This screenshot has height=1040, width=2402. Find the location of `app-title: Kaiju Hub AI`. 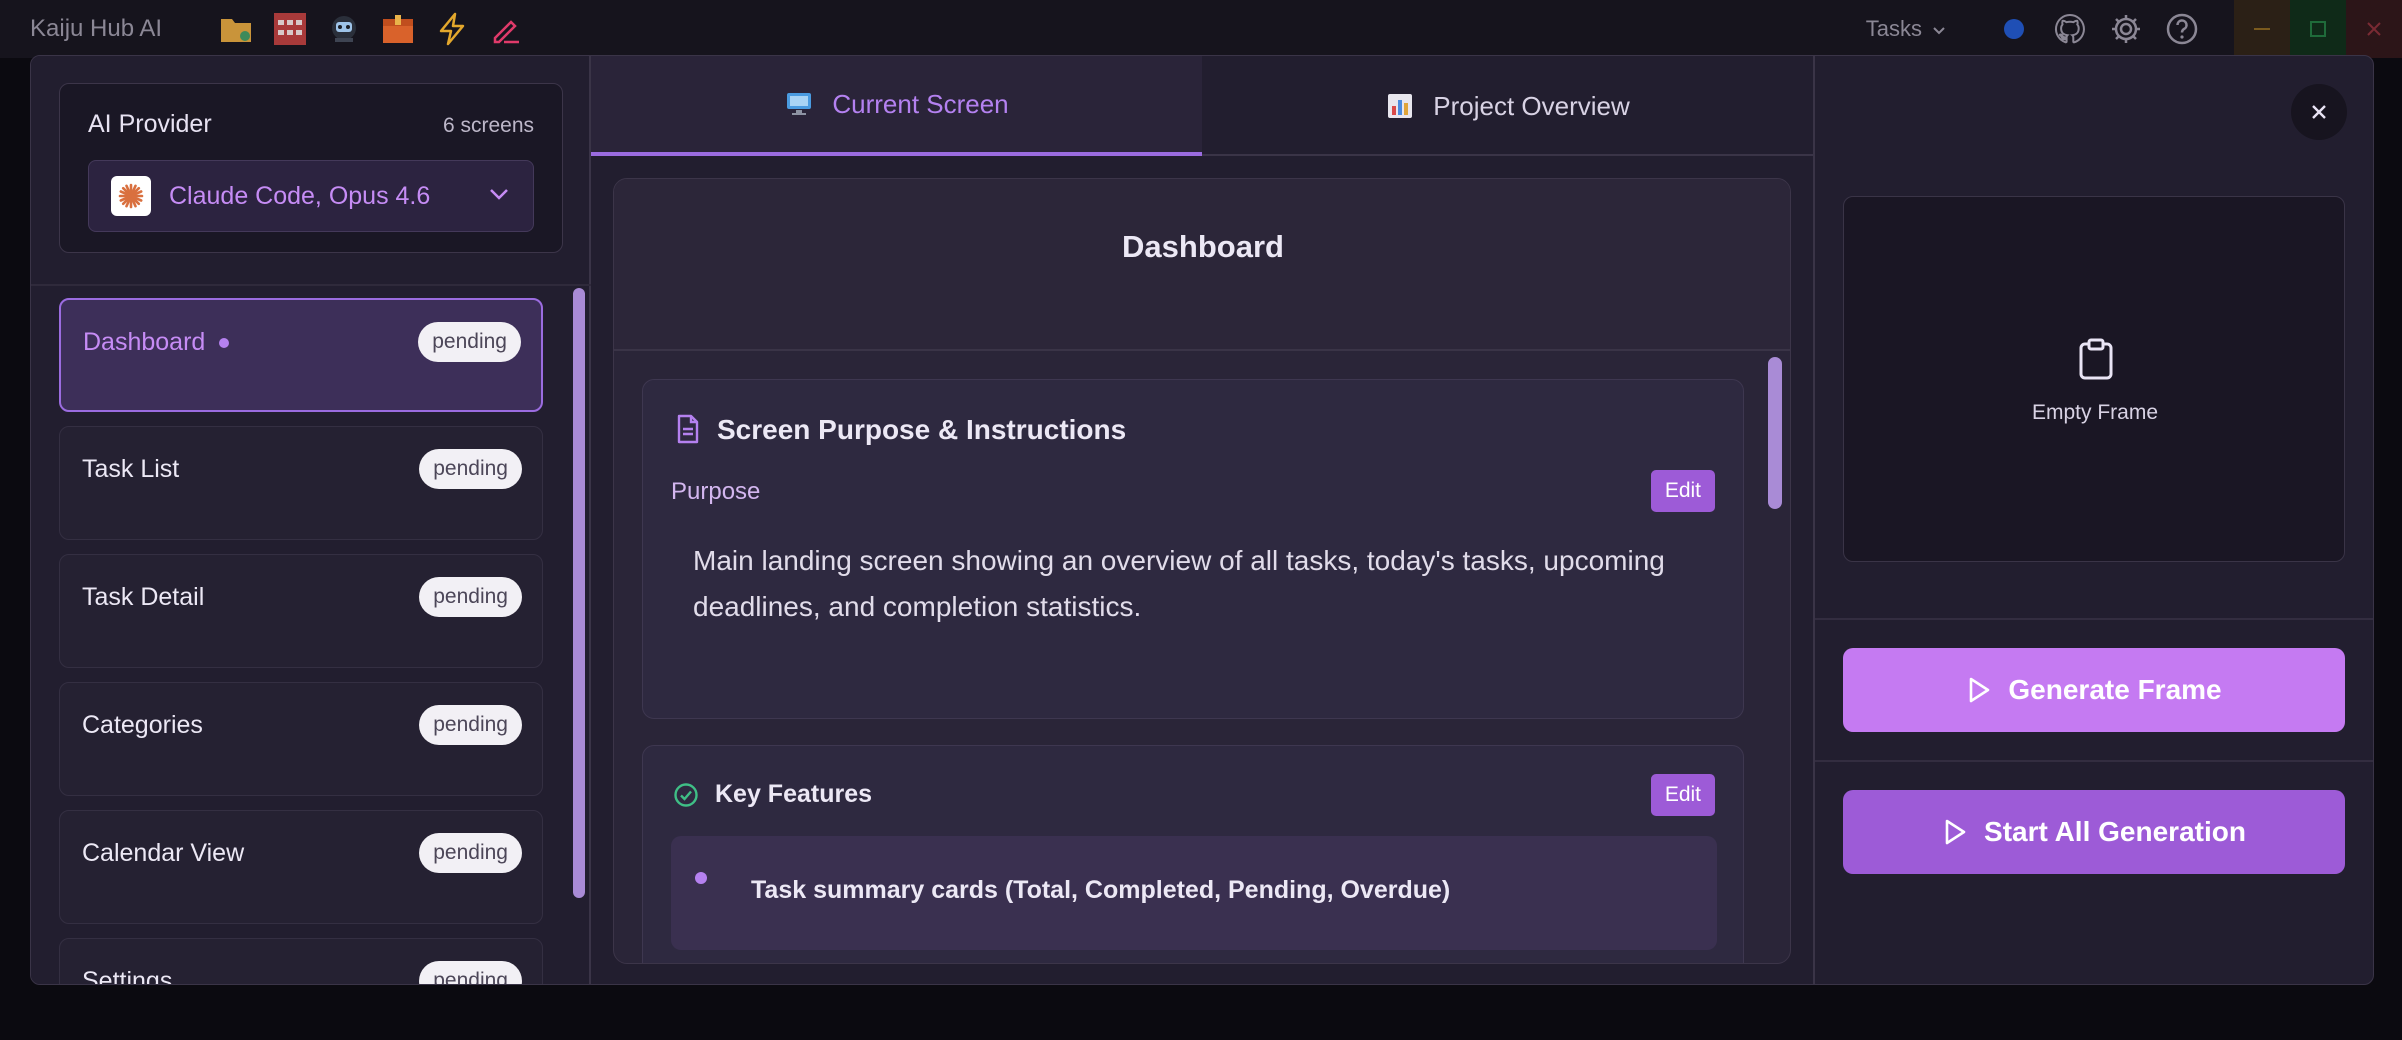

app-title: Kaiju Hub AI is located at coordinates (96, 28).